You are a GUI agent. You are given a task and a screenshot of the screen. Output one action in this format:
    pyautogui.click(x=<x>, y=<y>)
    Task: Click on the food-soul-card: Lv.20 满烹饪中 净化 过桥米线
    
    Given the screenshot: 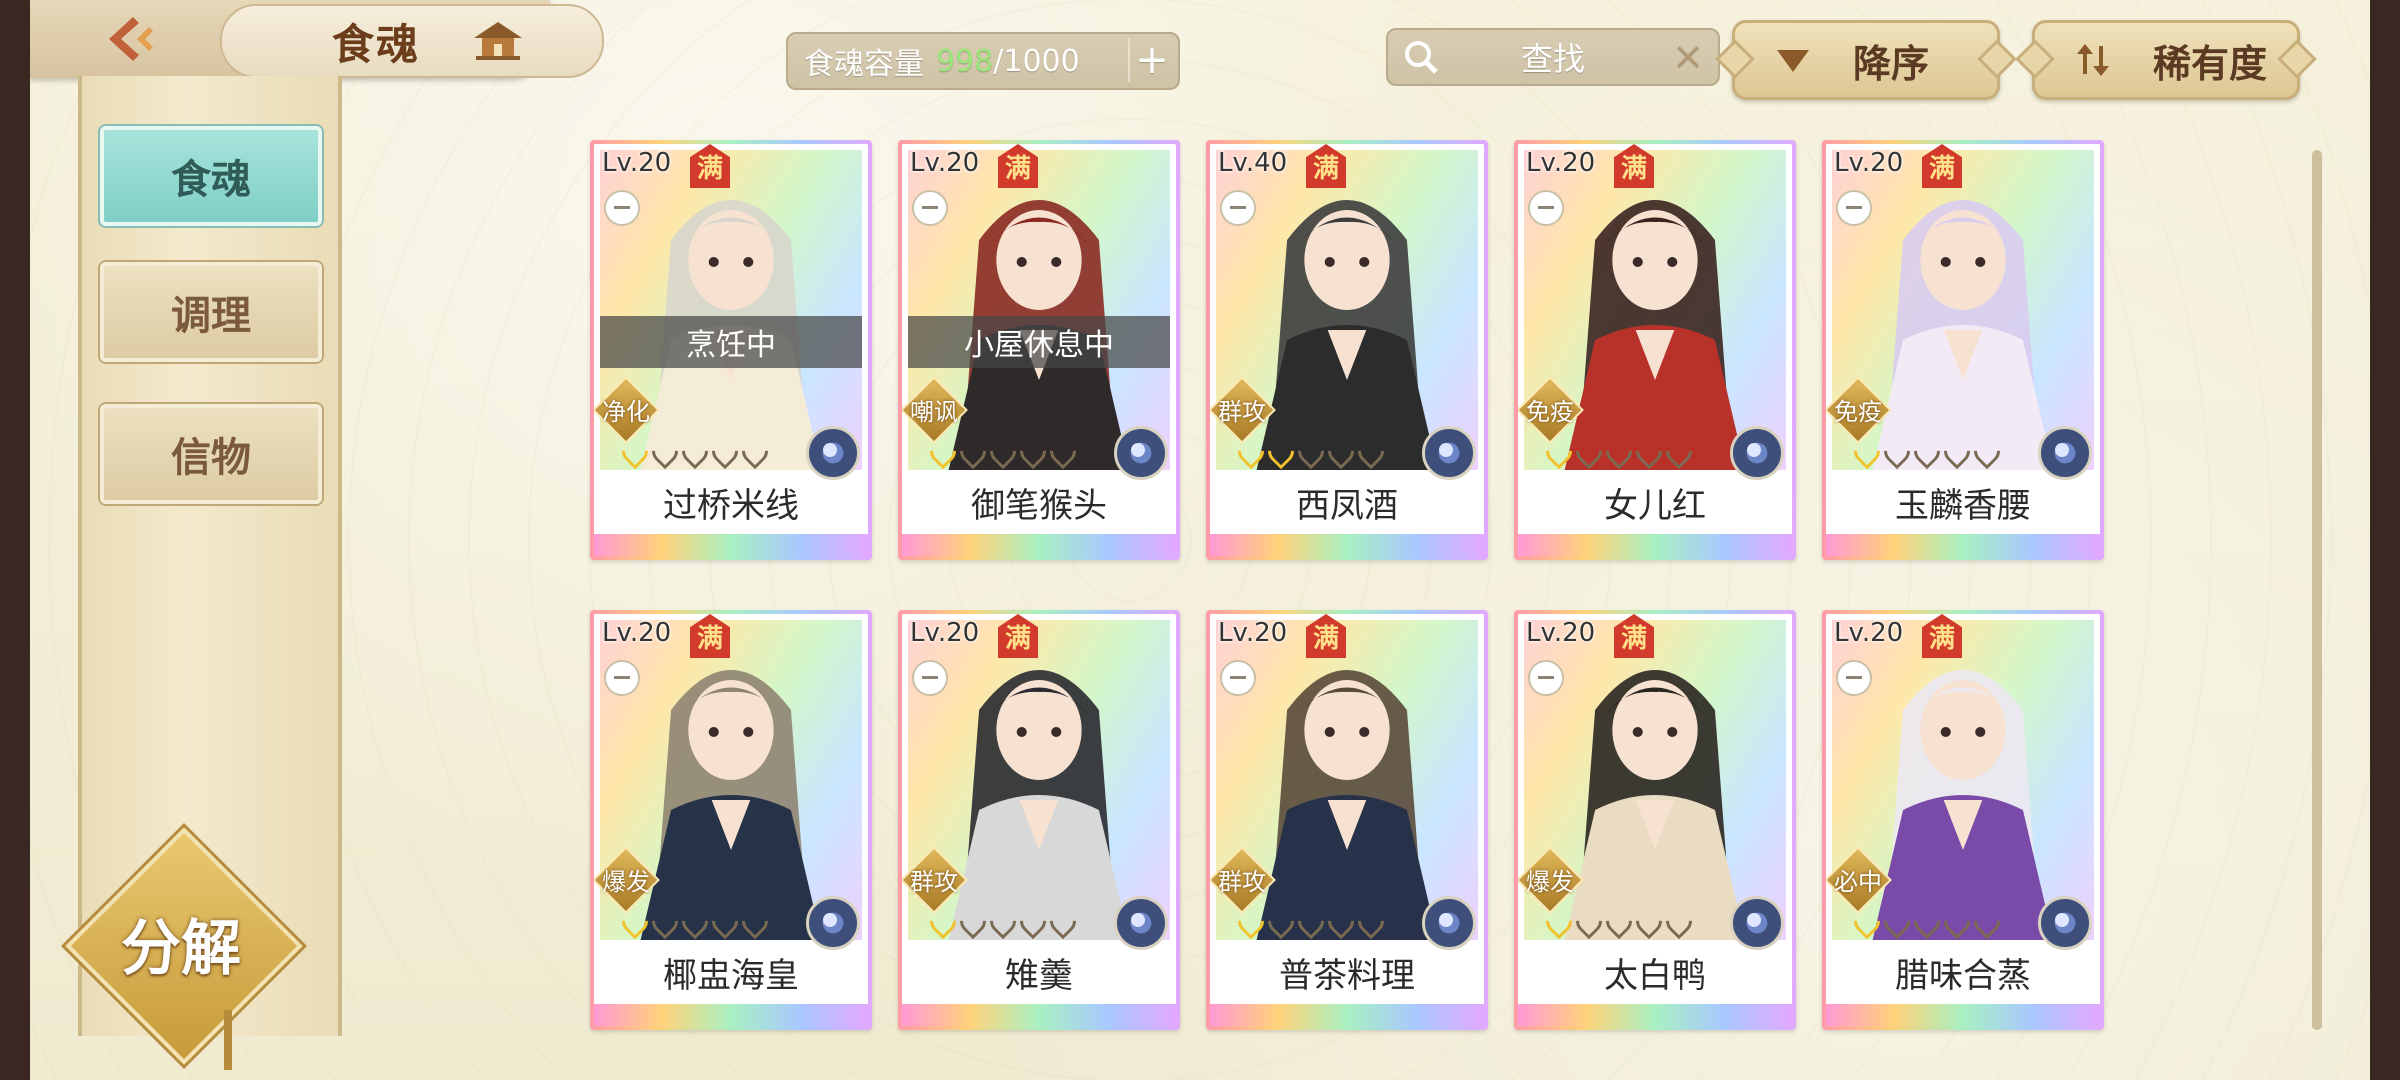 What is the action you would take?
    pyautogui.click(x=731, y=350)
    